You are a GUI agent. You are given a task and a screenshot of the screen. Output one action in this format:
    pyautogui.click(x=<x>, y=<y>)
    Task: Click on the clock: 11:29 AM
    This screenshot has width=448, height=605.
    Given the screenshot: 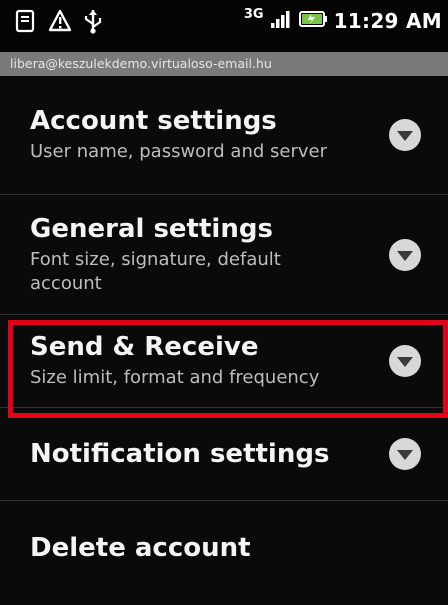 What is the action you would take?
    pyautogui.click(x=387, y=21)
    